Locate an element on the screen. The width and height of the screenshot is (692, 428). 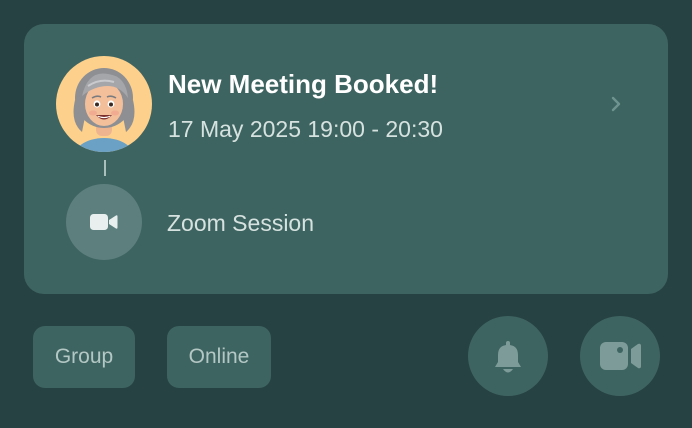
bell-icon is located at coordinates (508, 357).